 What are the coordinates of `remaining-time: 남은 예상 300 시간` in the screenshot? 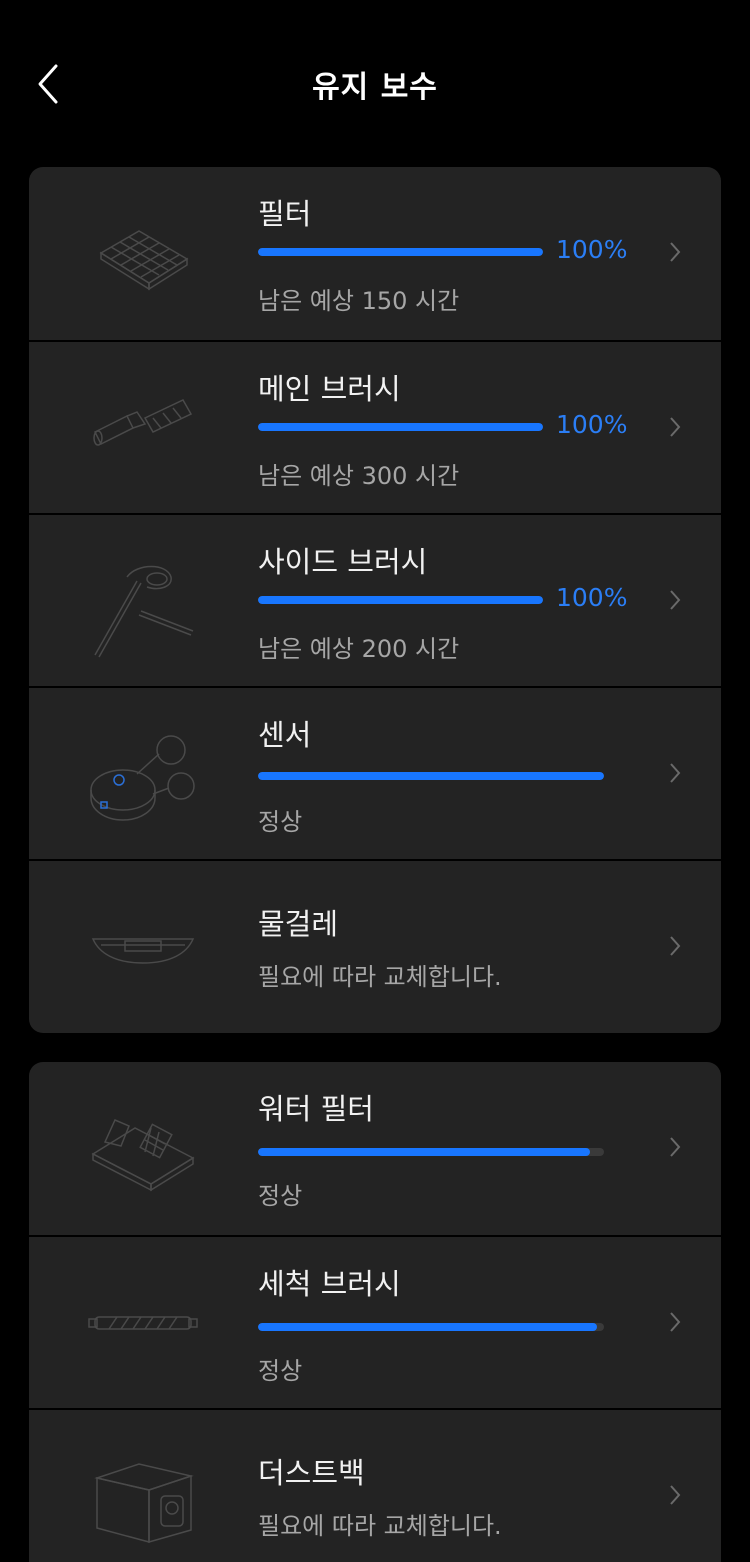 It's located at (359, 476).